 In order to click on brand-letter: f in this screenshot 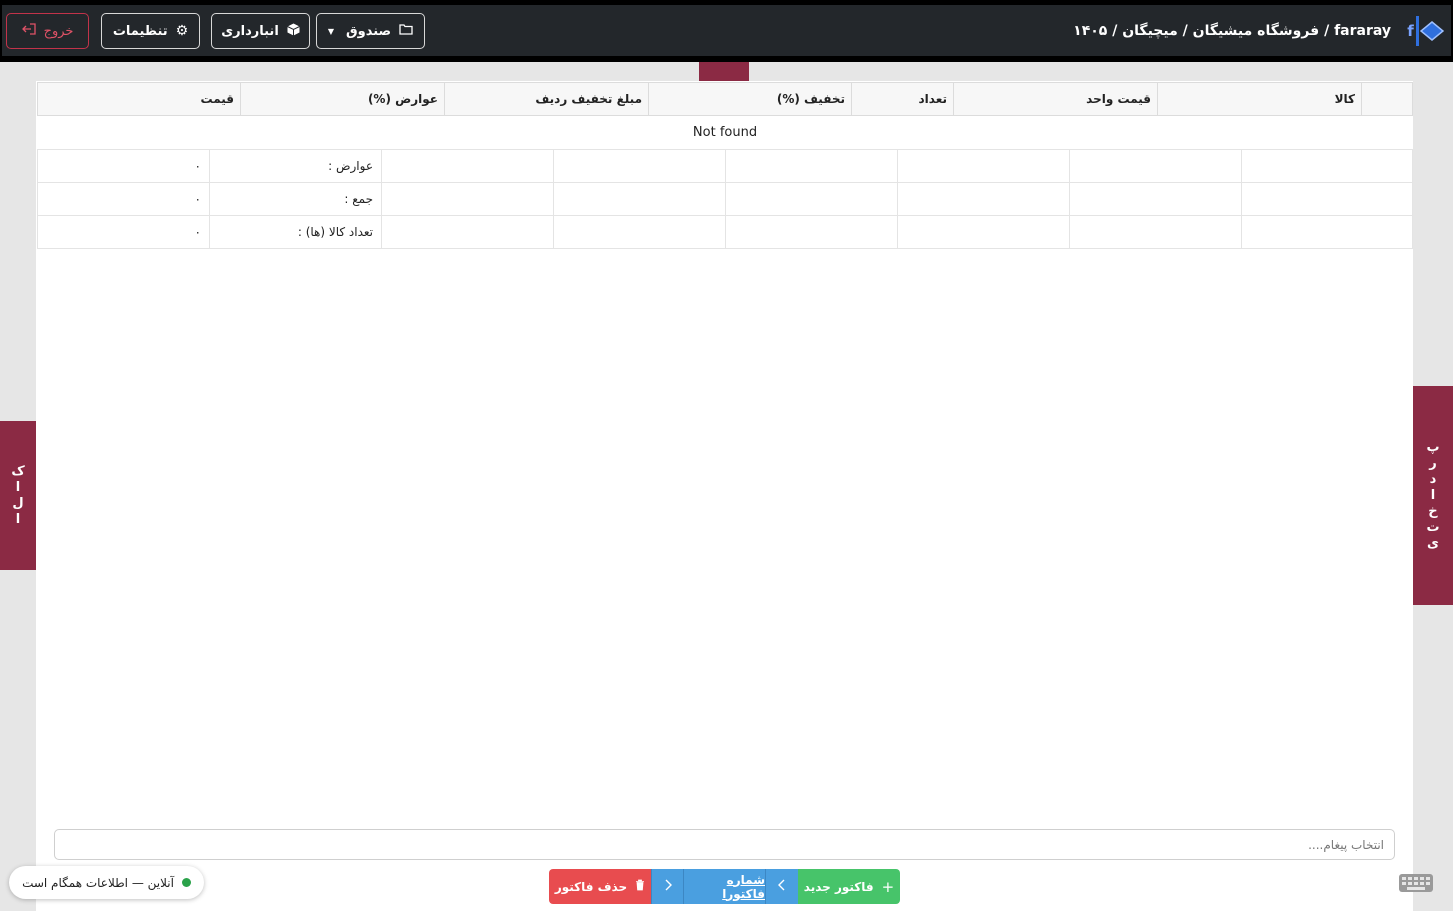, I will do `click(1412, 31)`.